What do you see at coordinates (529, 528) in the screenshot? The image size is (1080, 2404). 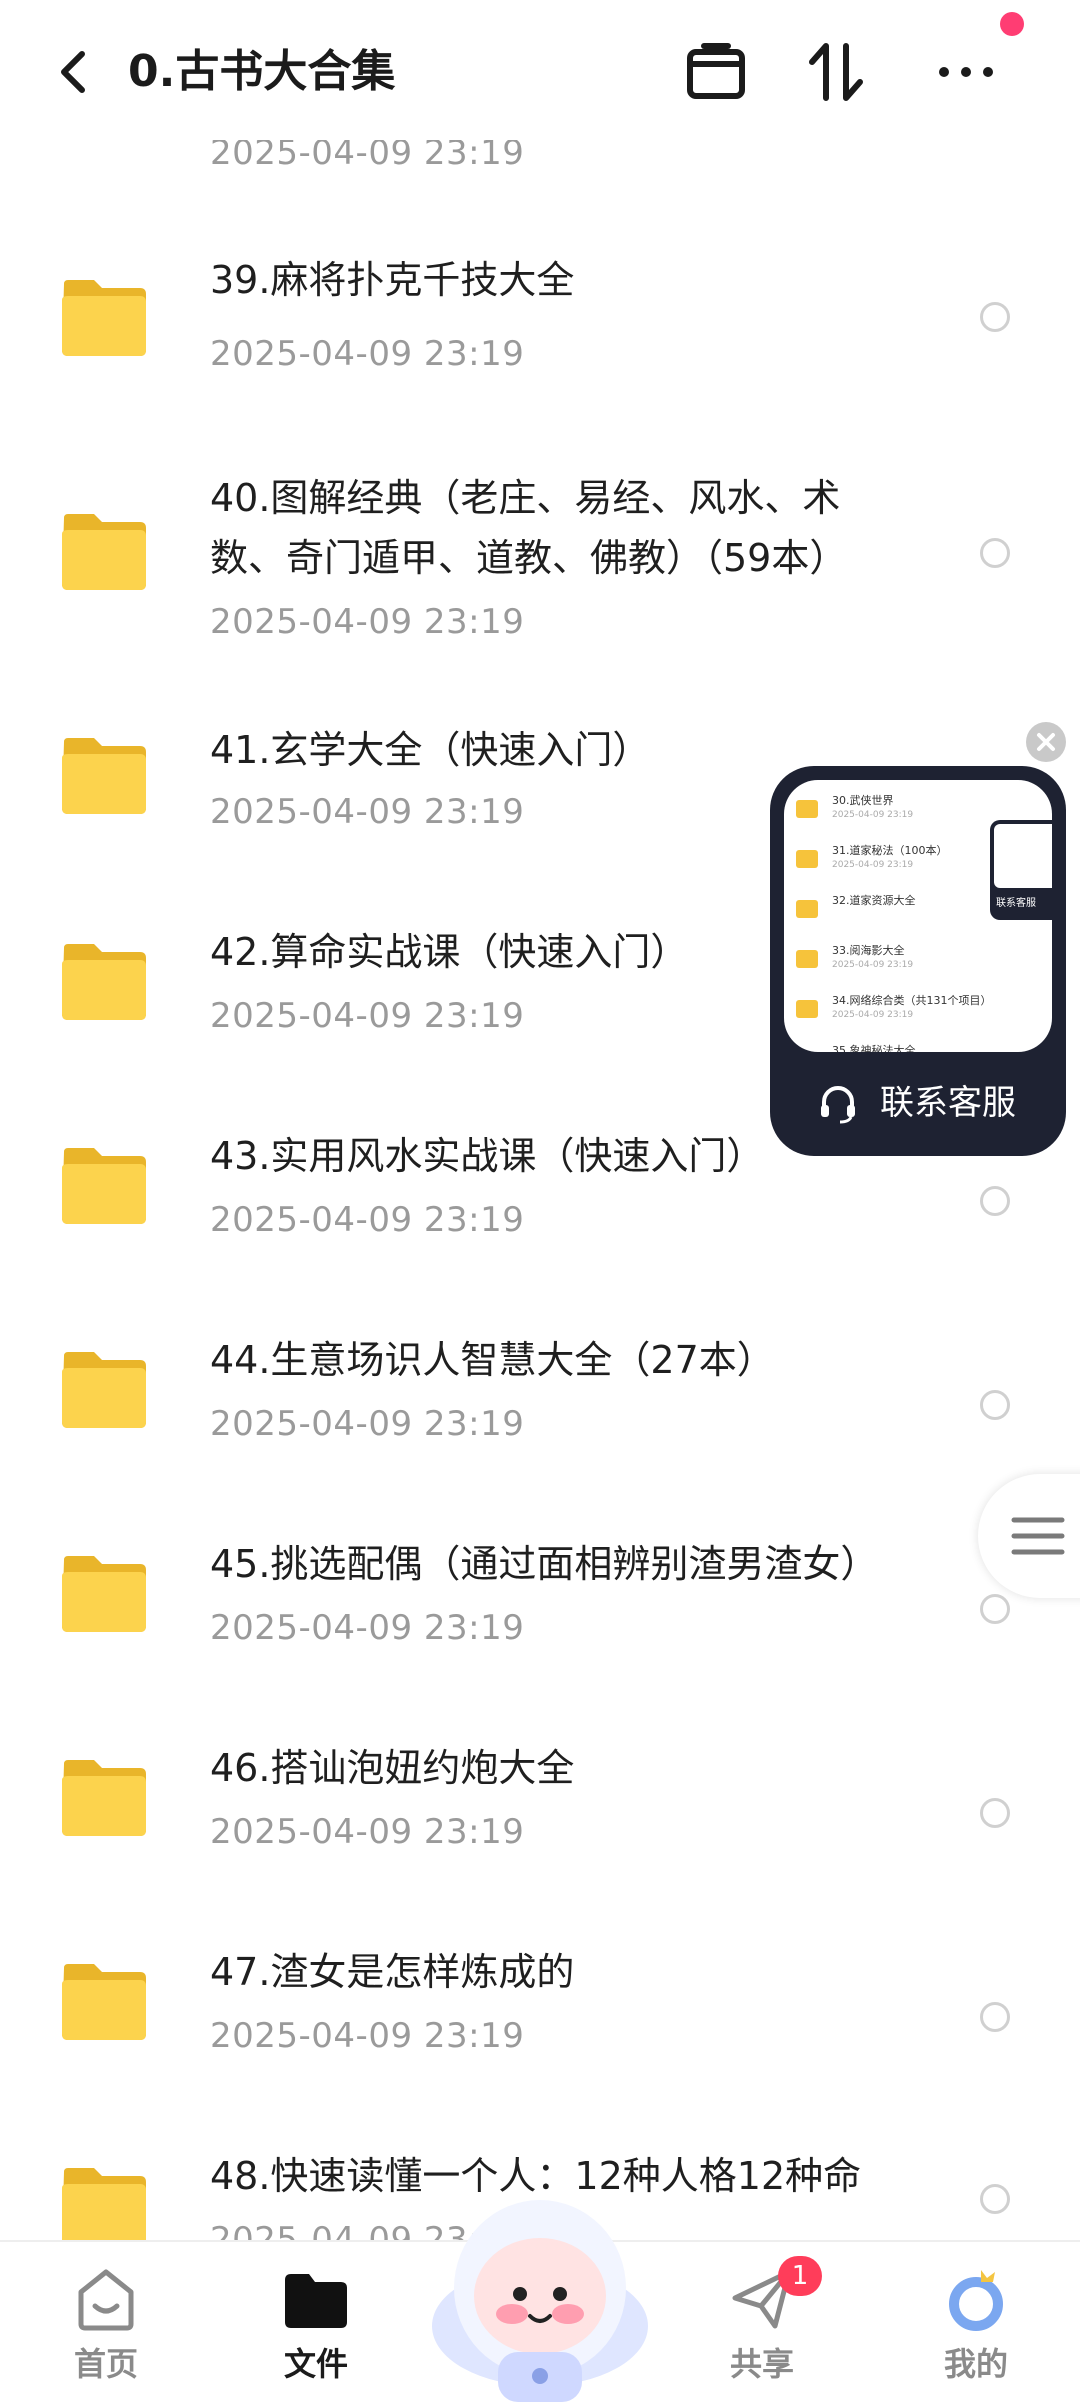 I see `item-name: 40.图解经典（老庄、易经、风水、术数、奇门遁甲、道教、佛教）（59本）` at bounding box center [529, 528].